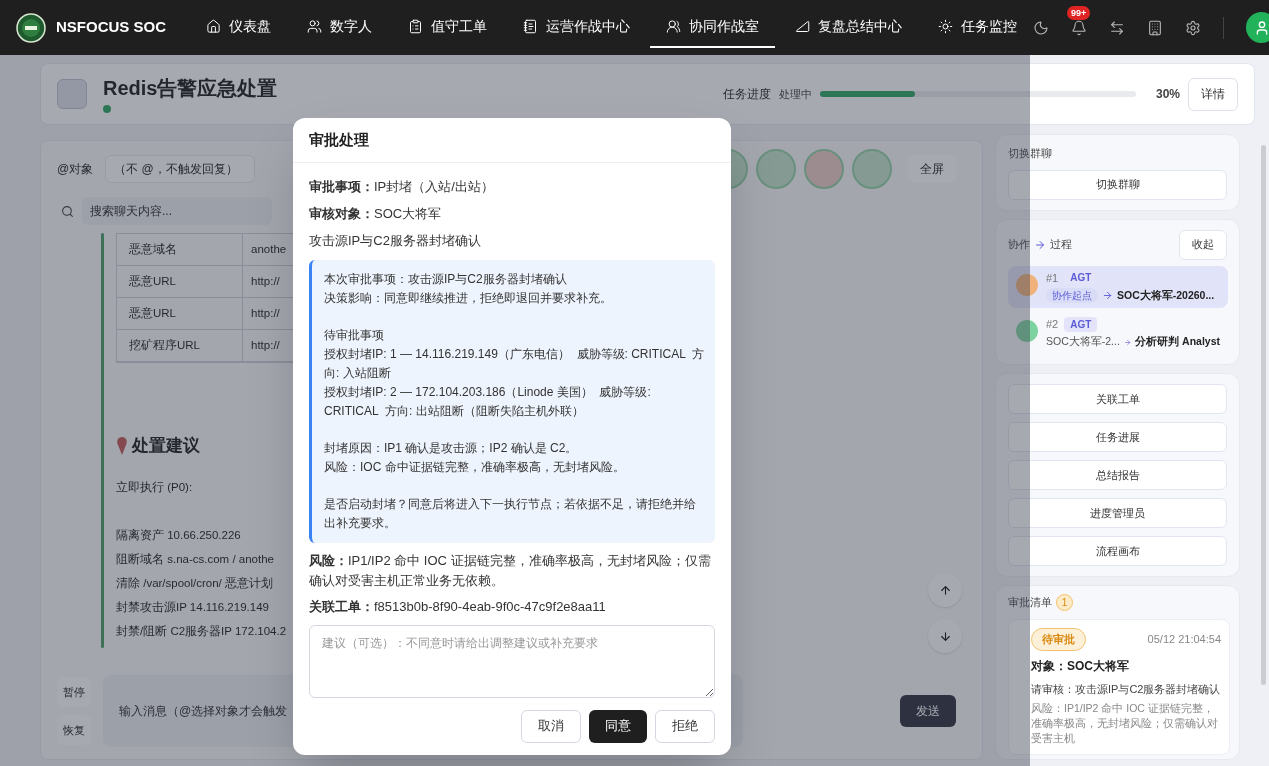 This screenshot has height=766, width=1269. What do you see at coordinates (1184, 639) in the screenshot?
I see `approval-time: 05/12 21:04:54` at bounding box center [1184, 639].